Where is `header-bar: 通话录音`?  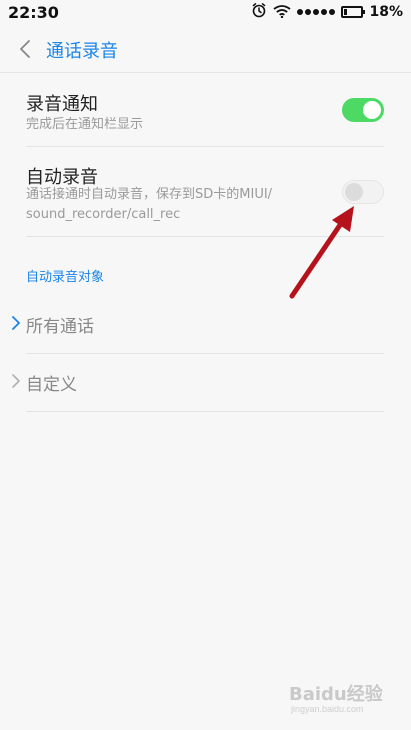 header-bar: 通话录音 is located at coordinates (205, 49).